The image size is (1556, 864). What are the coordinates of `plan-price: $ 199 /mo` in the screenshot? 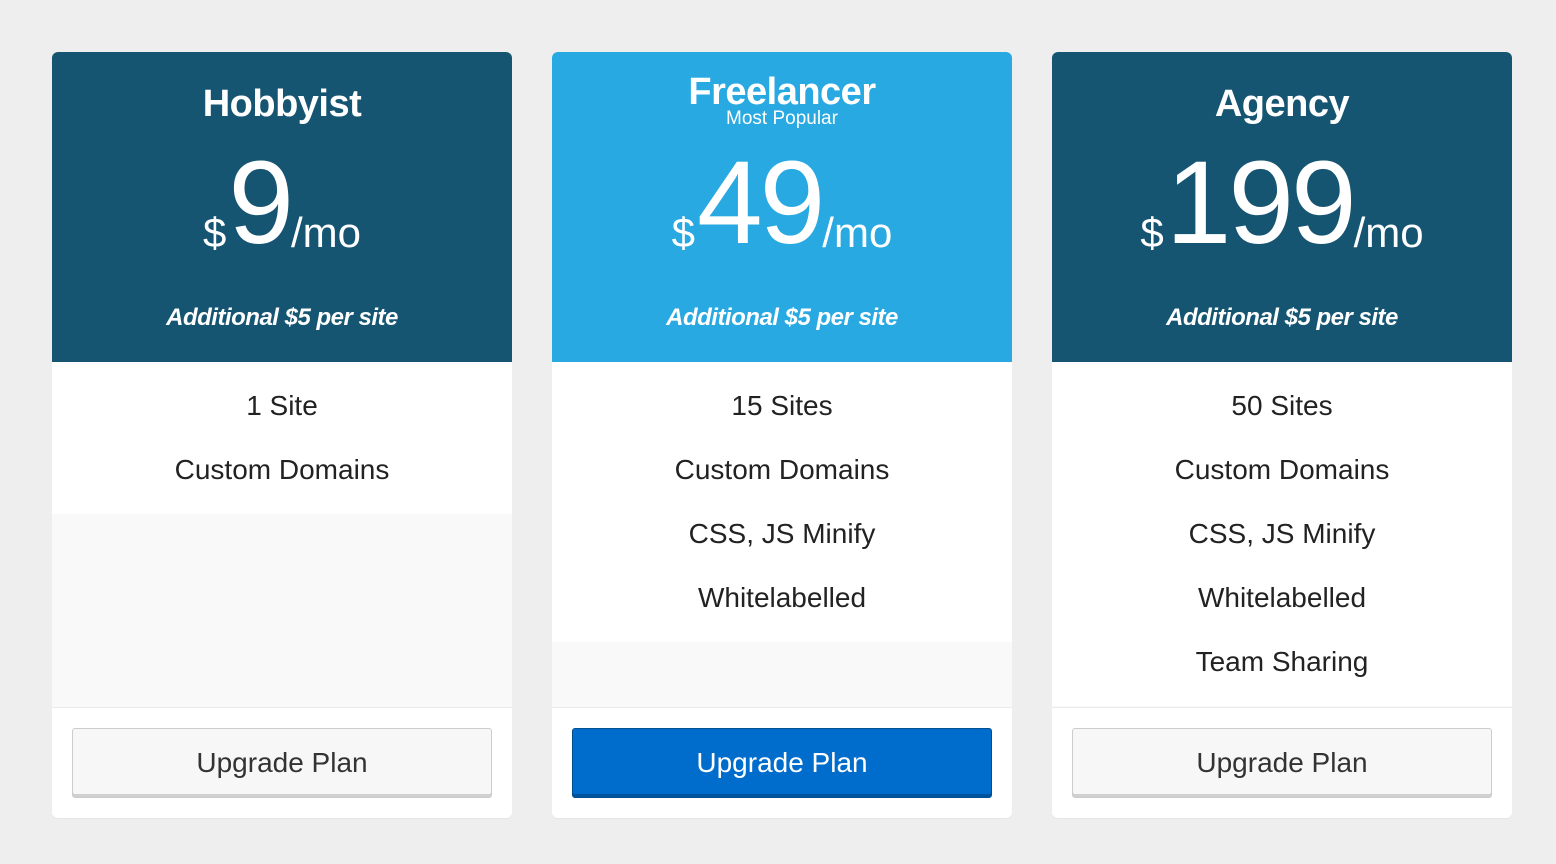 It's located at (1282, 204).